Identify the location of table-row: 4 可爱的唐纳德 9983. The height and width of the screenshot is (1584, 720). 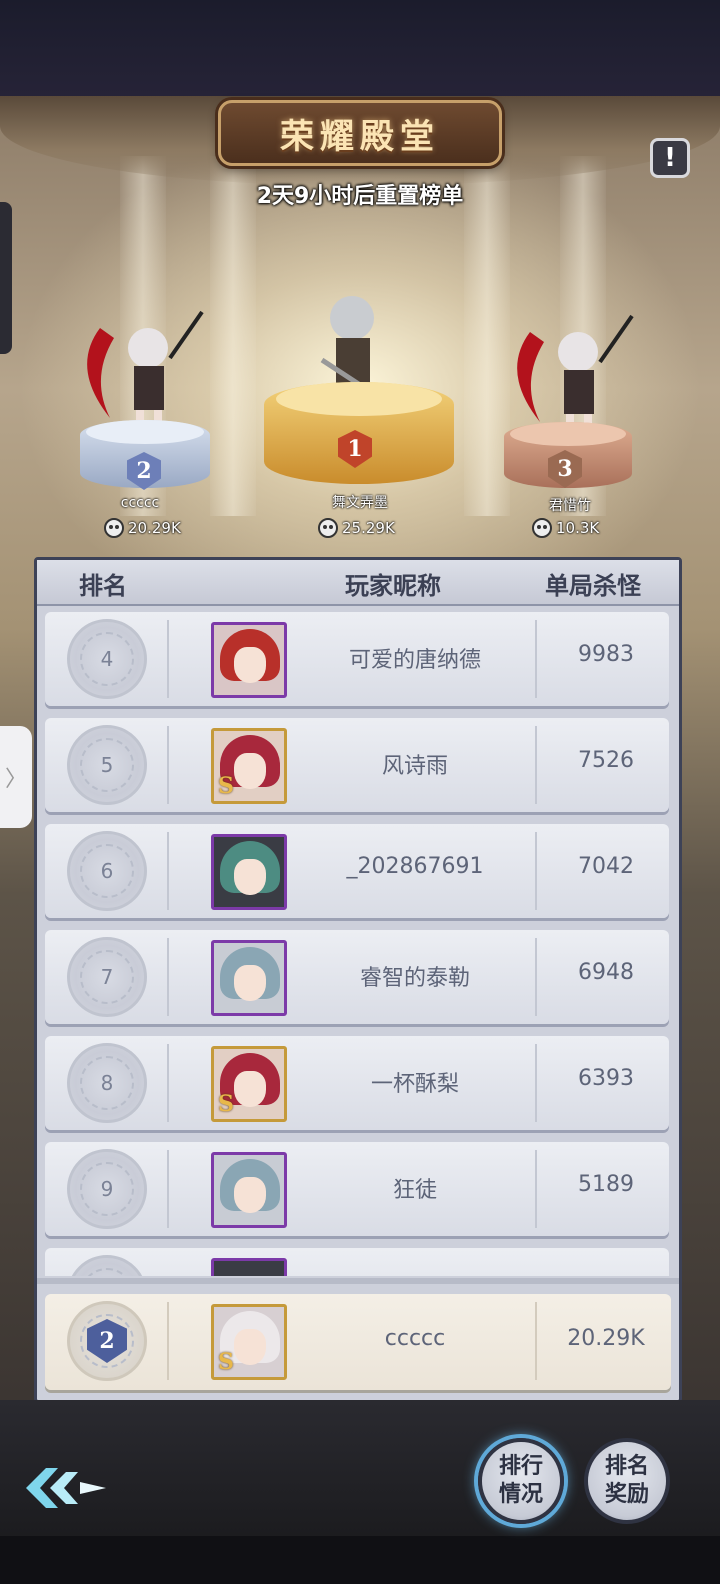
(357, 659).